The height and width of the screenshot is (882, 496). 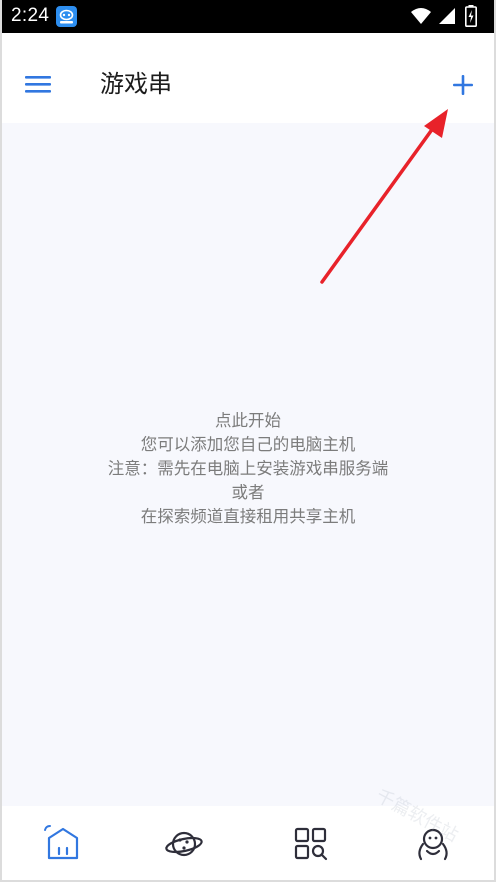 I want to click on nav-apps, so click(x=311, y=844).